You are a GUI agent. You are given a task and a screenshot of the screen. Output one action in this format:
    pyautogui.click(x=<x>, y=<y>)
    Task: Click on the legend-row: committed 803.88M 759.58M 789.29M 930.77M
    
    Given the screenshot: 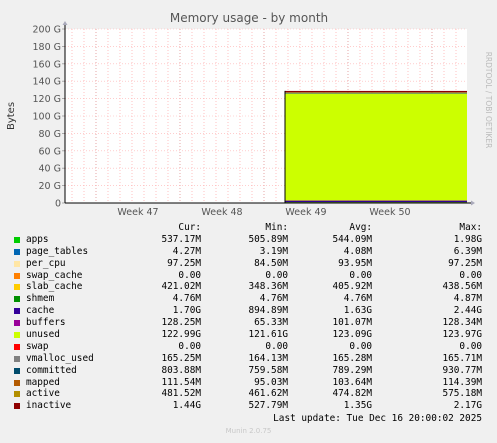 What is the action you would take?
    pyautogui.click(x=249, y=371)
    